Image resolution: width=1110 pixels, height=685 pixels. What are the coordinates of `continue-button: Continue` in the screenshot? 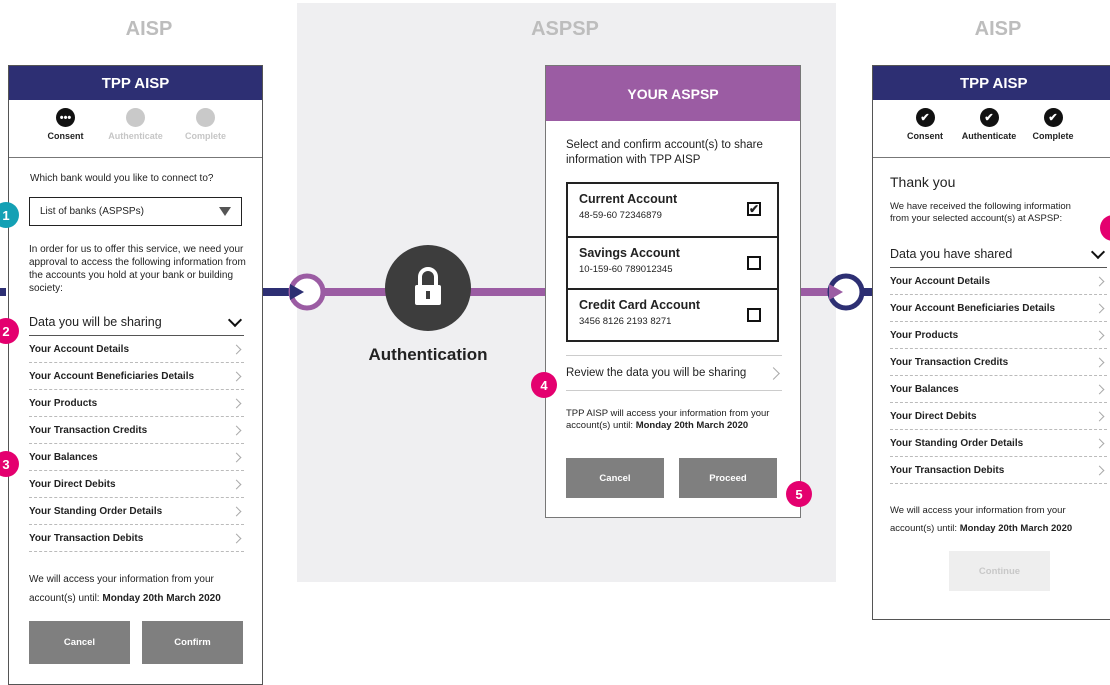 It's located at (999, 571).